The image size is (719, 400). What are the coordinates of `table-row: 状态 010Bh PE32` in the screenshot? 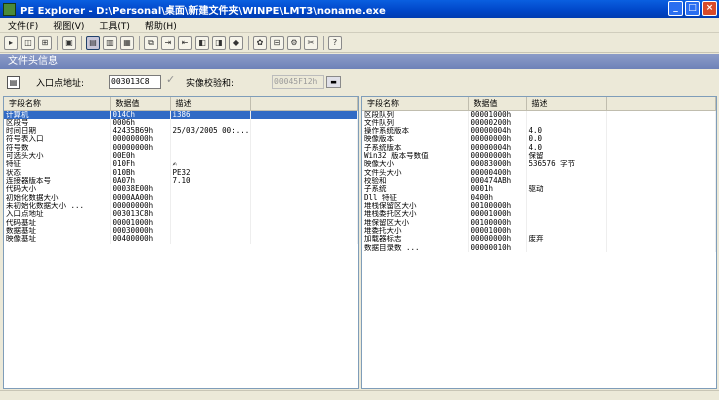 It's located at (181, 172).